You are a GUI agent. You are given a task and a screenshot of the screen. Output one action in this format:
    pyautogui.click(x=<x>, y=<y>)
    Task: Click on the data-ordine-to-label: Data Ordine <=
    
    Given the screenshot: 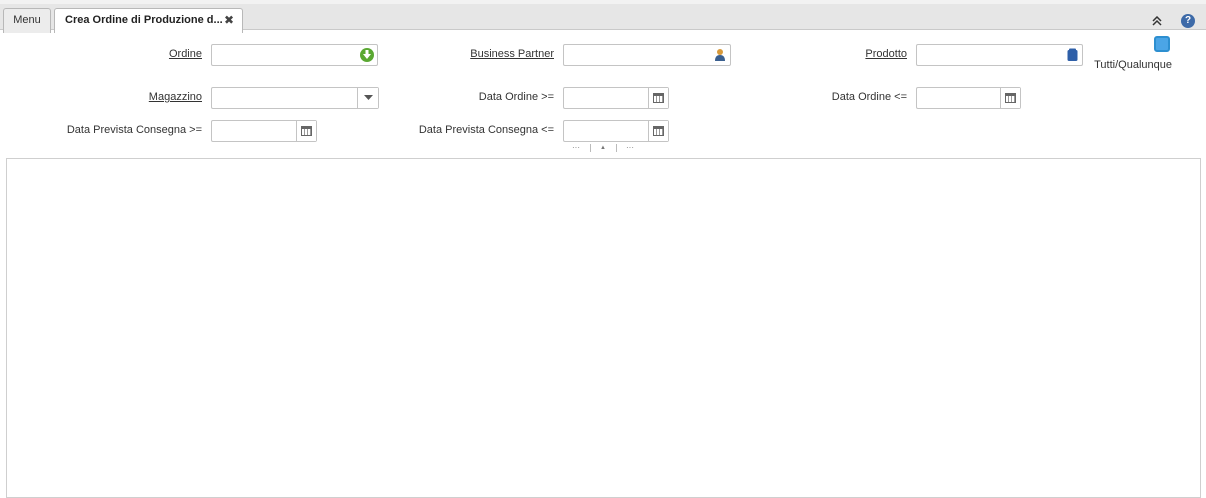 What is the action you would take?
    pyautogui.click(x=869, y=97)
    